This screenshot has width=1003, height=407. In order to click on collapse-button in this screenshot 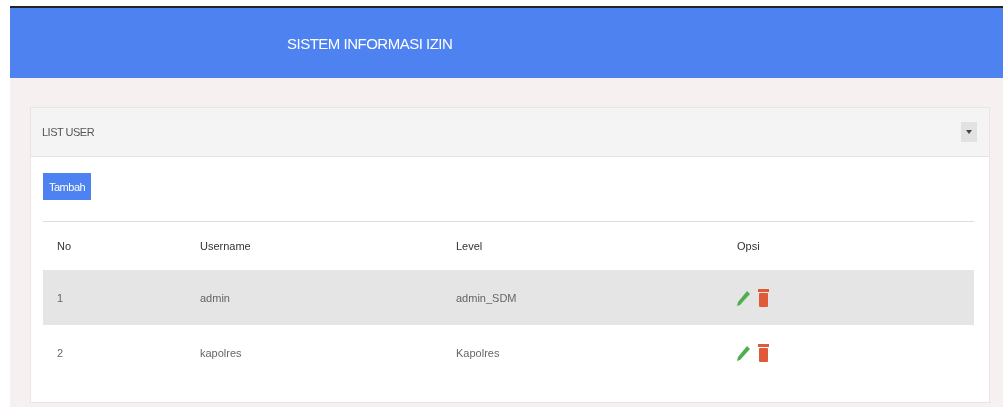, I will do `click(969, 132)`.